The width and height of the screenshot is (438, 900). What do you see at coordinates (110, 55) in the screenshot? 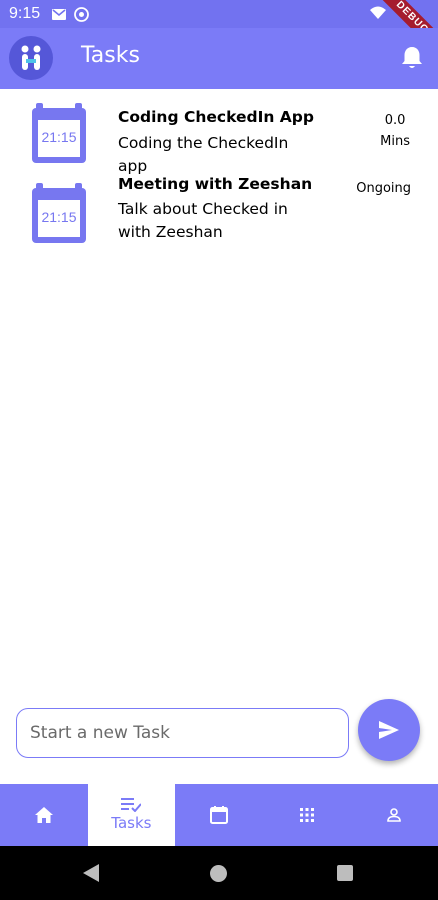
I see `page-title: Tasks` at bounding box center [110, 55].